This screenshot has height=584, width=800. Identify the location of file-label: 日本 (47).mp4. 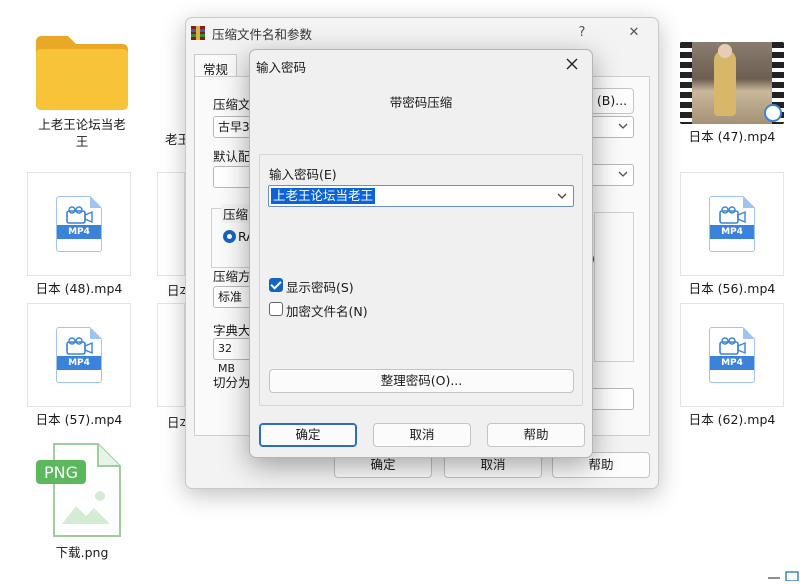
(732, 136).